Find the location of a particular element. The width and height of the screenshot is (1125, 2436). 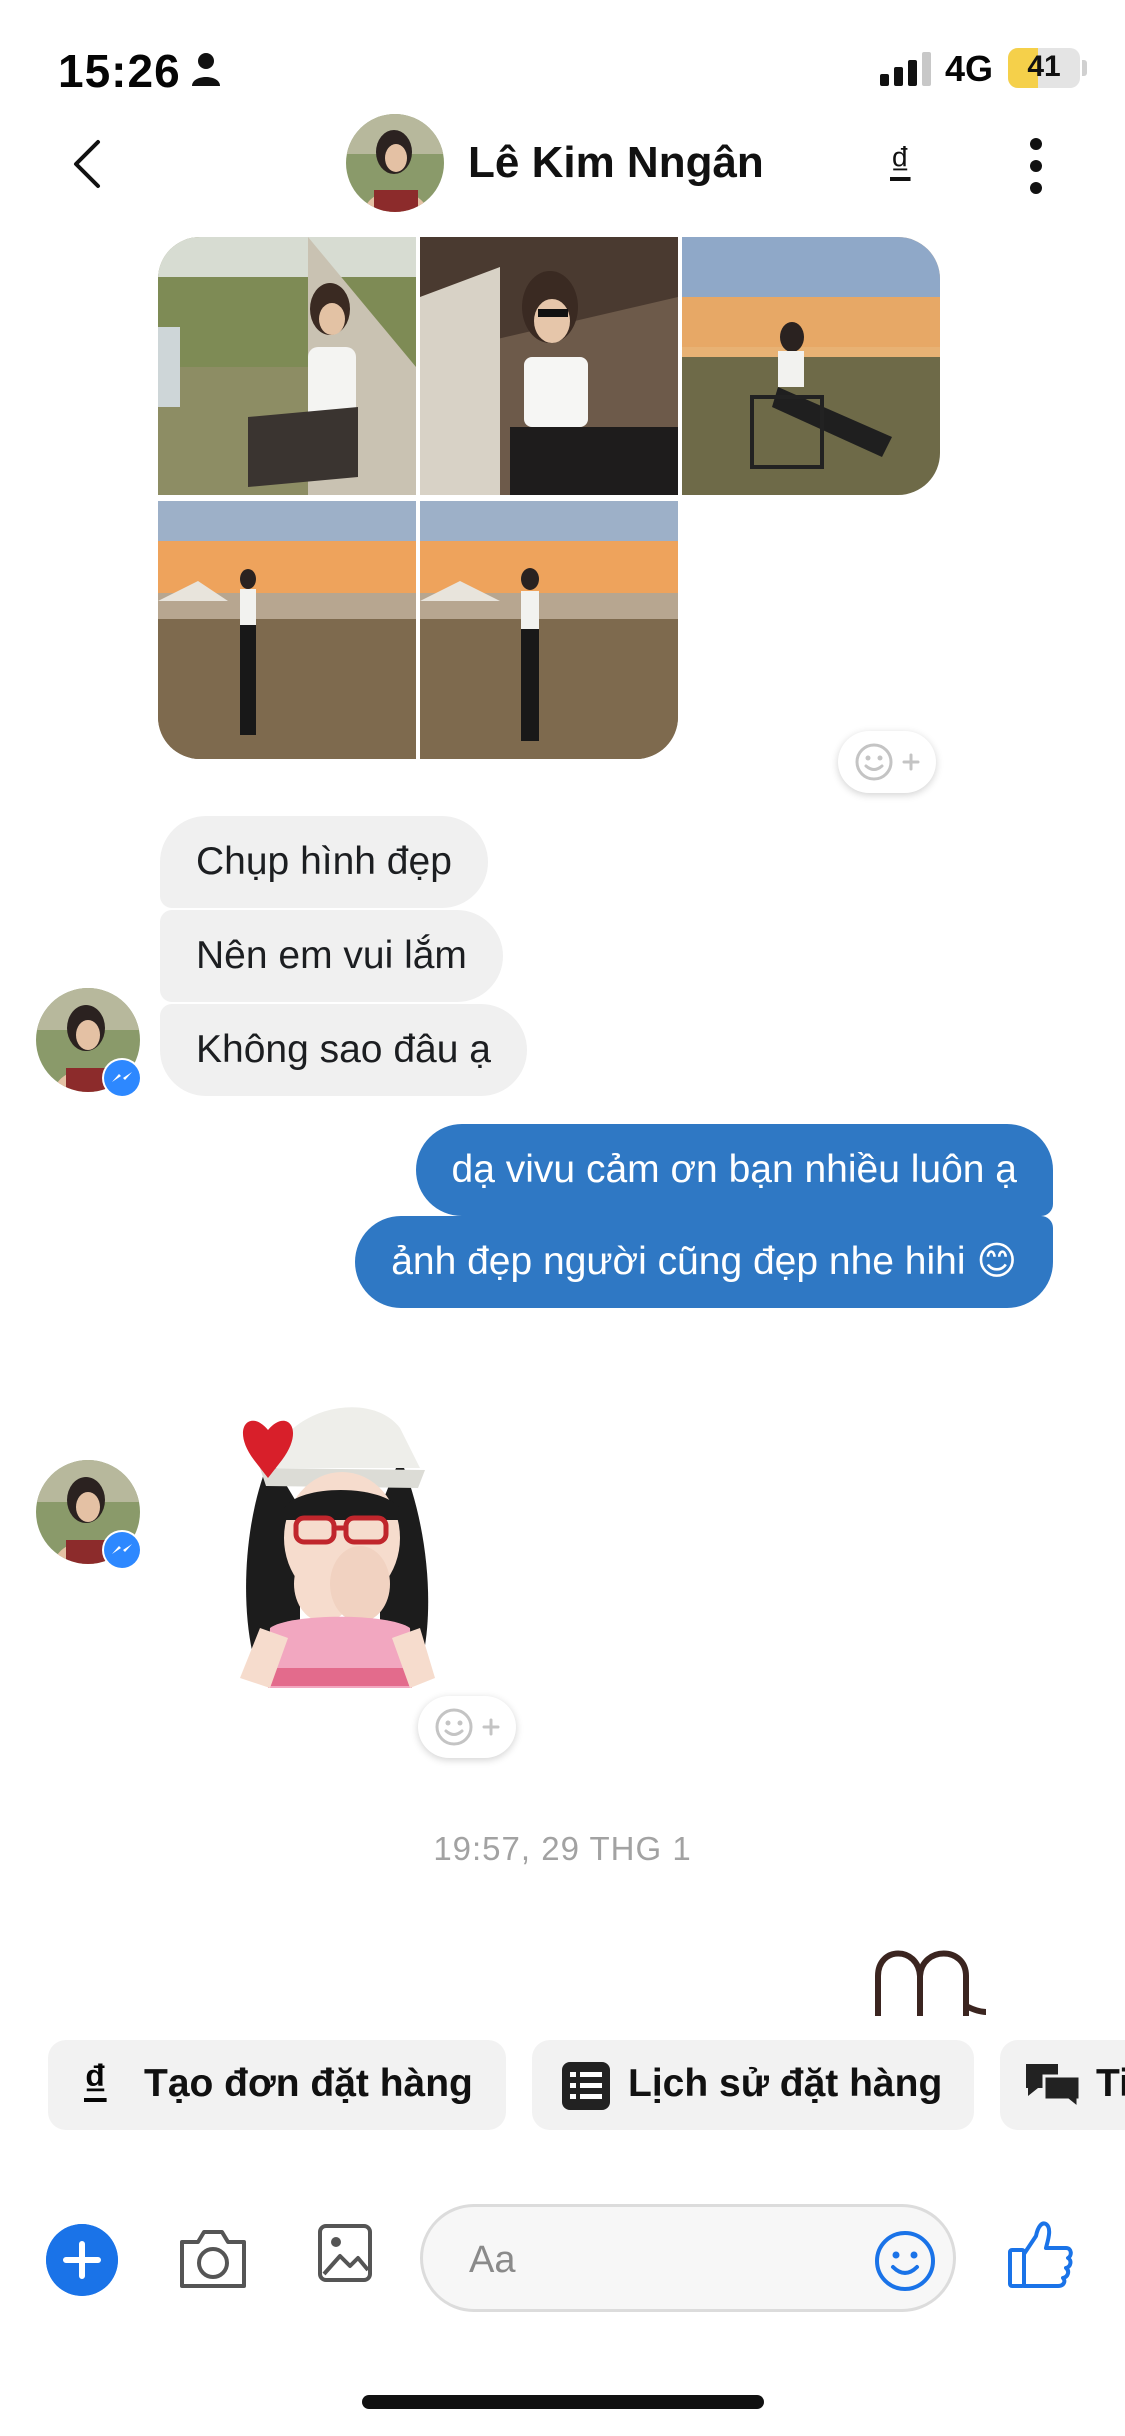

order-history-label: Lịch sử đặt hàng is located at coordinates (785, 2083).